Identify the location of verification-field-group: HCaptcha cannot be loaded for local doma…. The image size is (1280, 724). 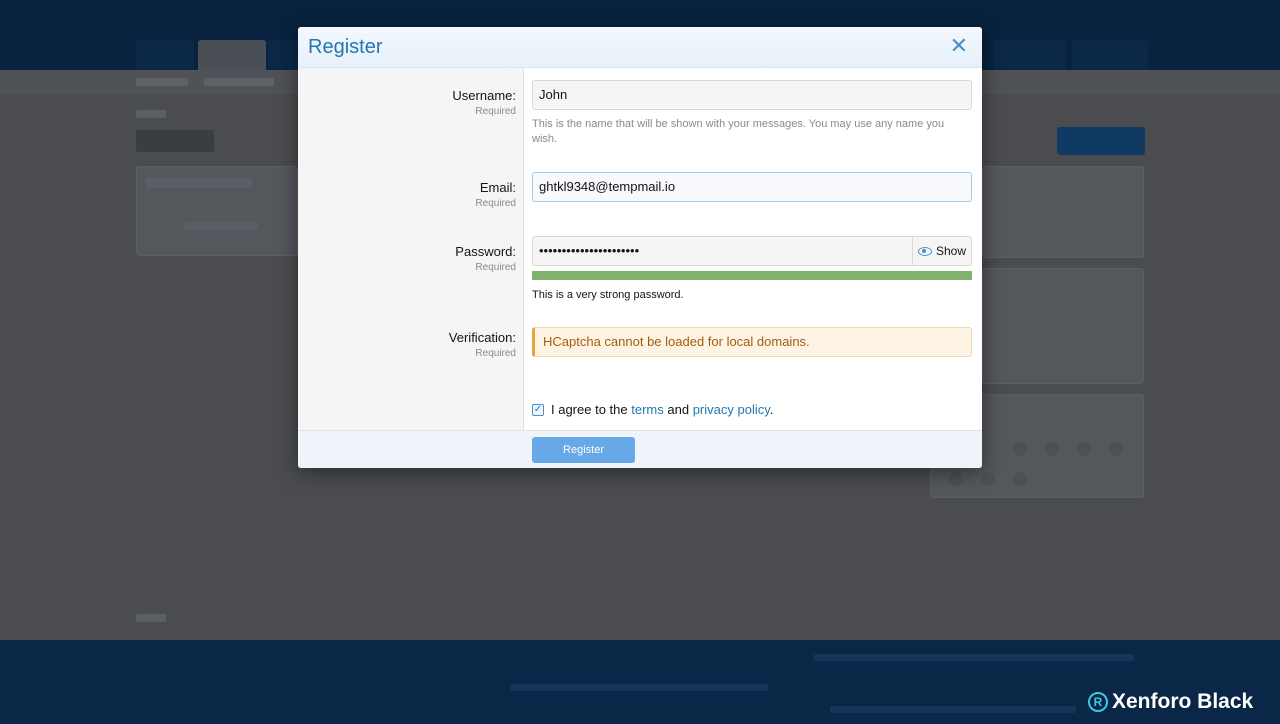
(752, 342).